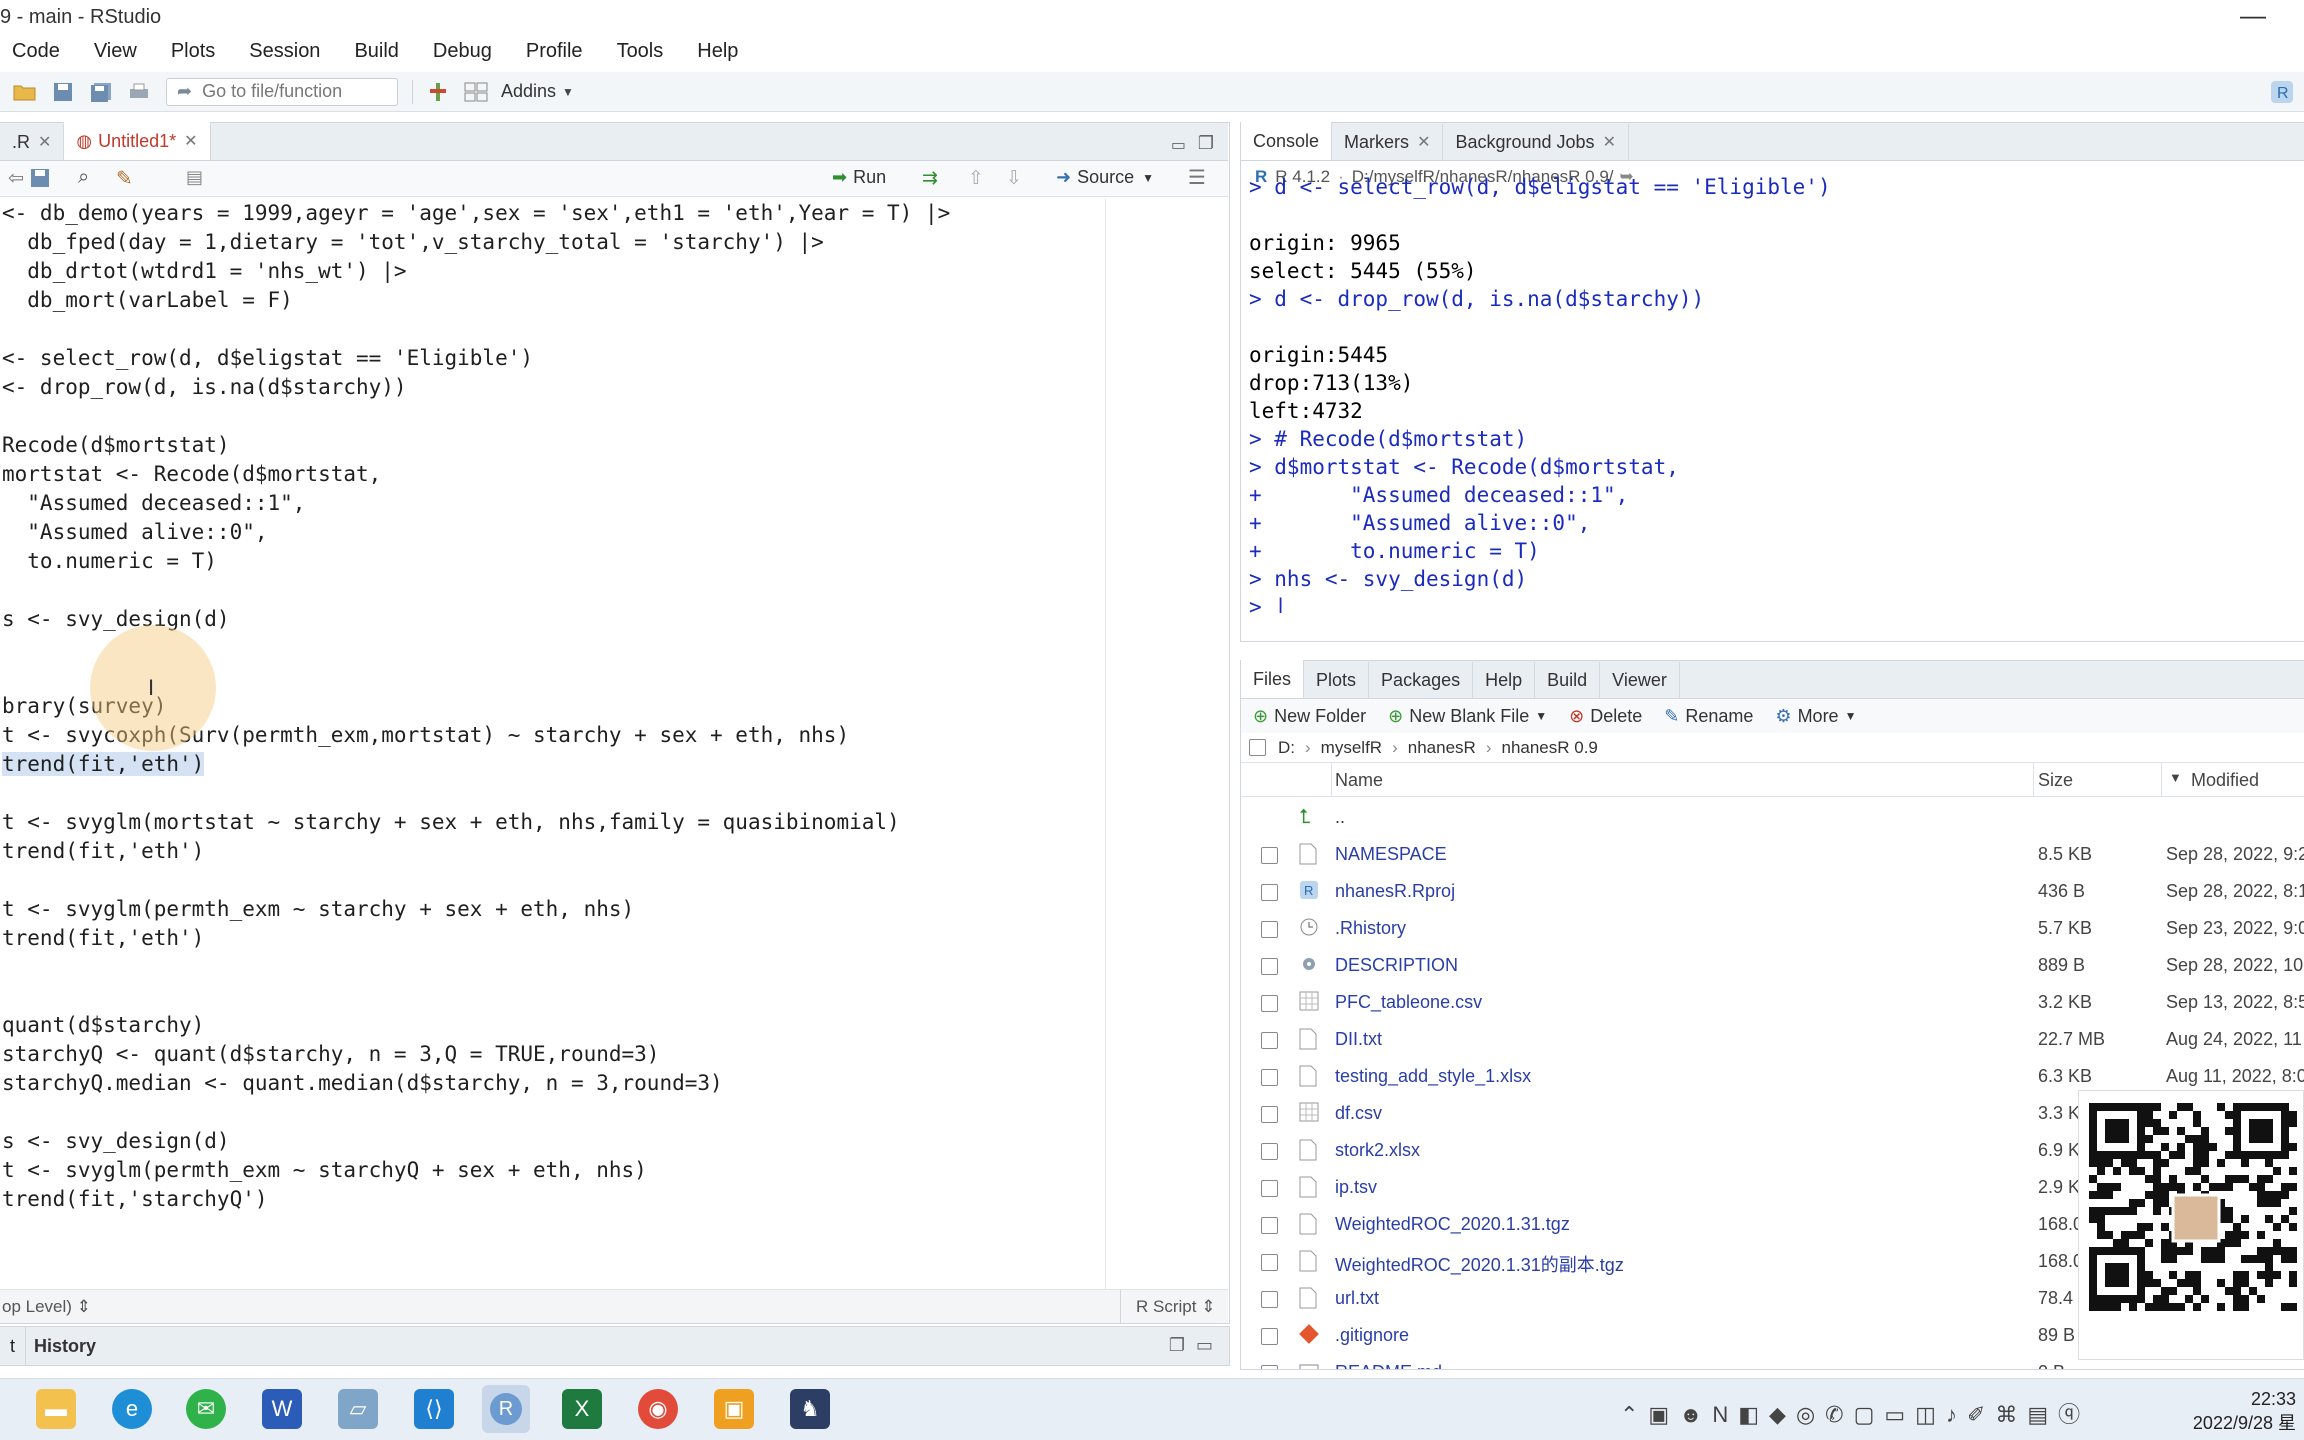 The width and height of the screenshot is (2304, 1440). Describe the element at coordinates (46, 1307) in the screenshot. I see `scope-selector: op Level) ⇕` at that location.